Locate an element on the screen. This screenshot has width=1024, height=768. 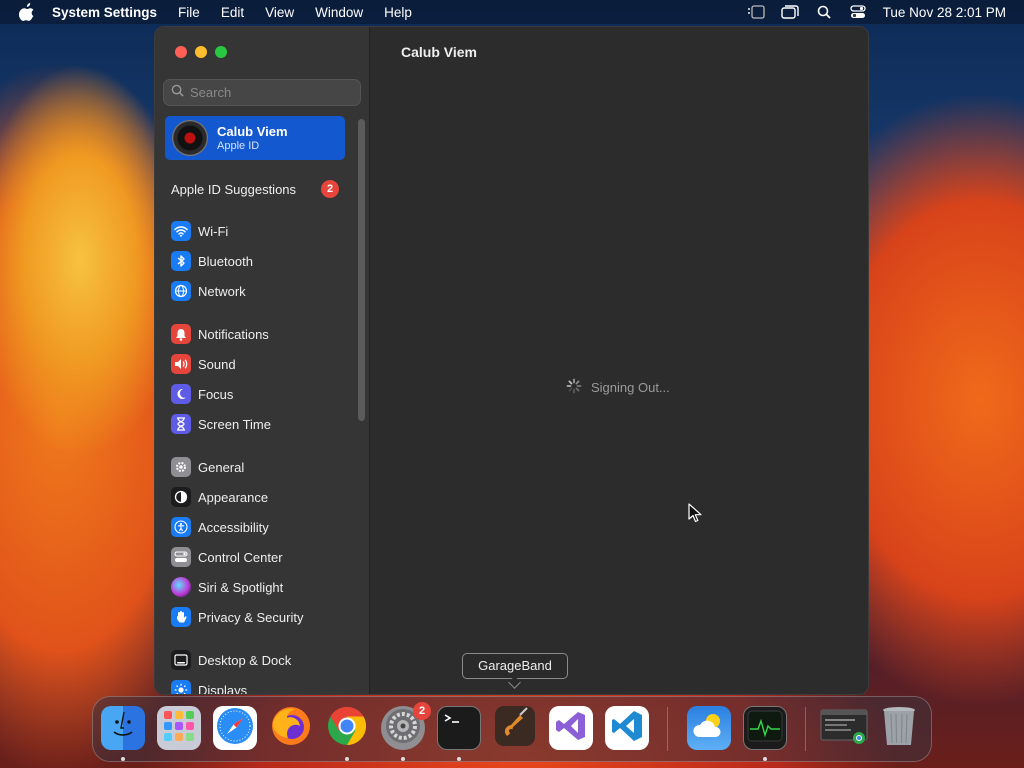
search-field is located at coordinates (262, 92).